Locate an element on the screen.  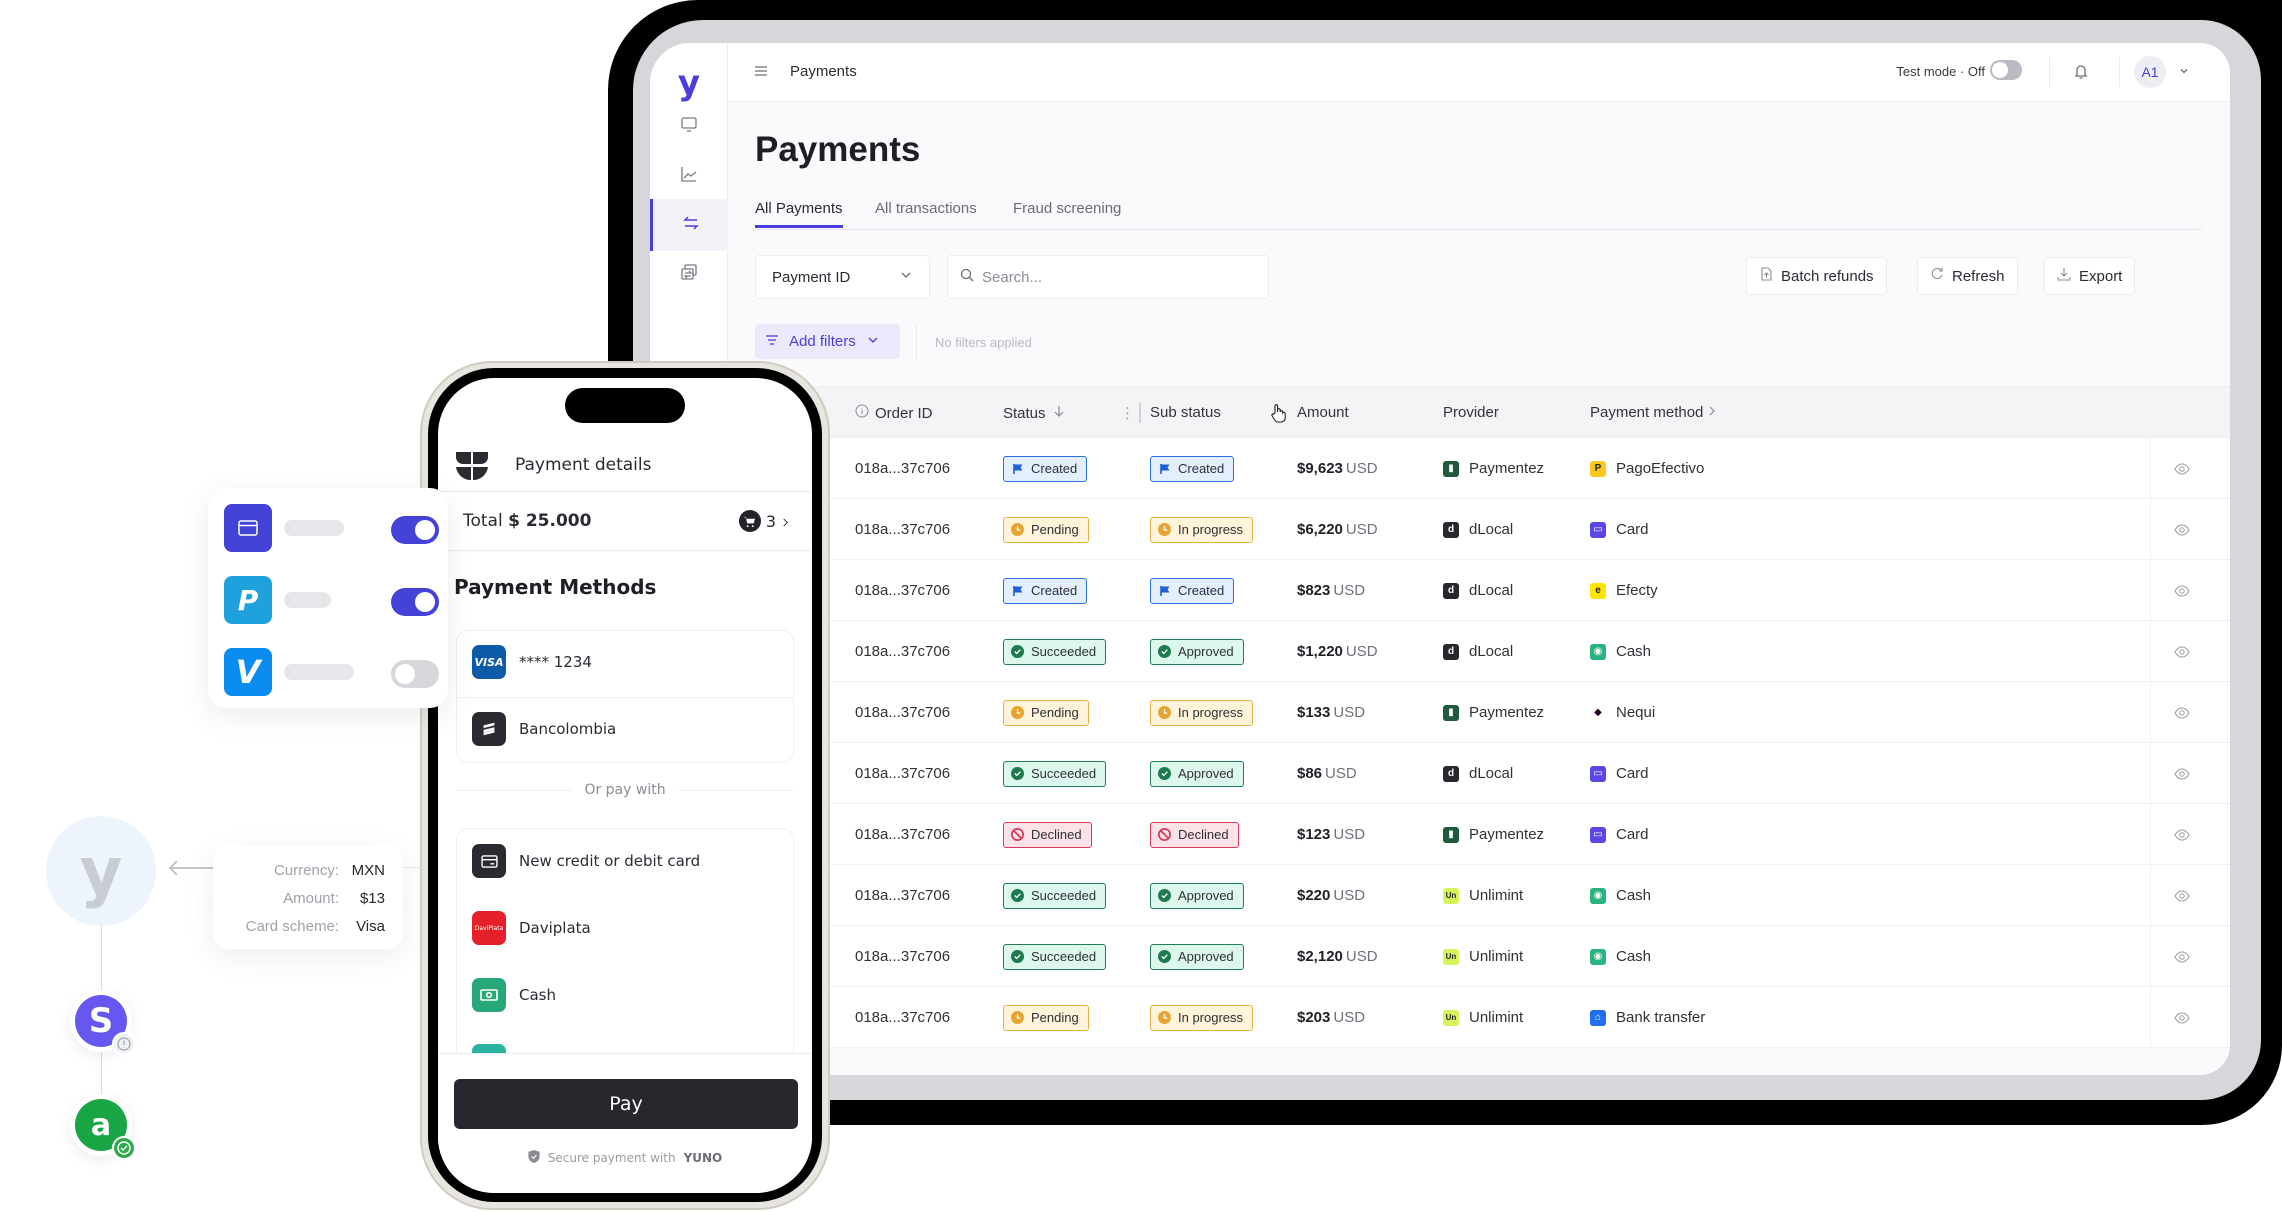
column-menu-kebab-icon: ⋮ is located at coordinates (1127, 413).